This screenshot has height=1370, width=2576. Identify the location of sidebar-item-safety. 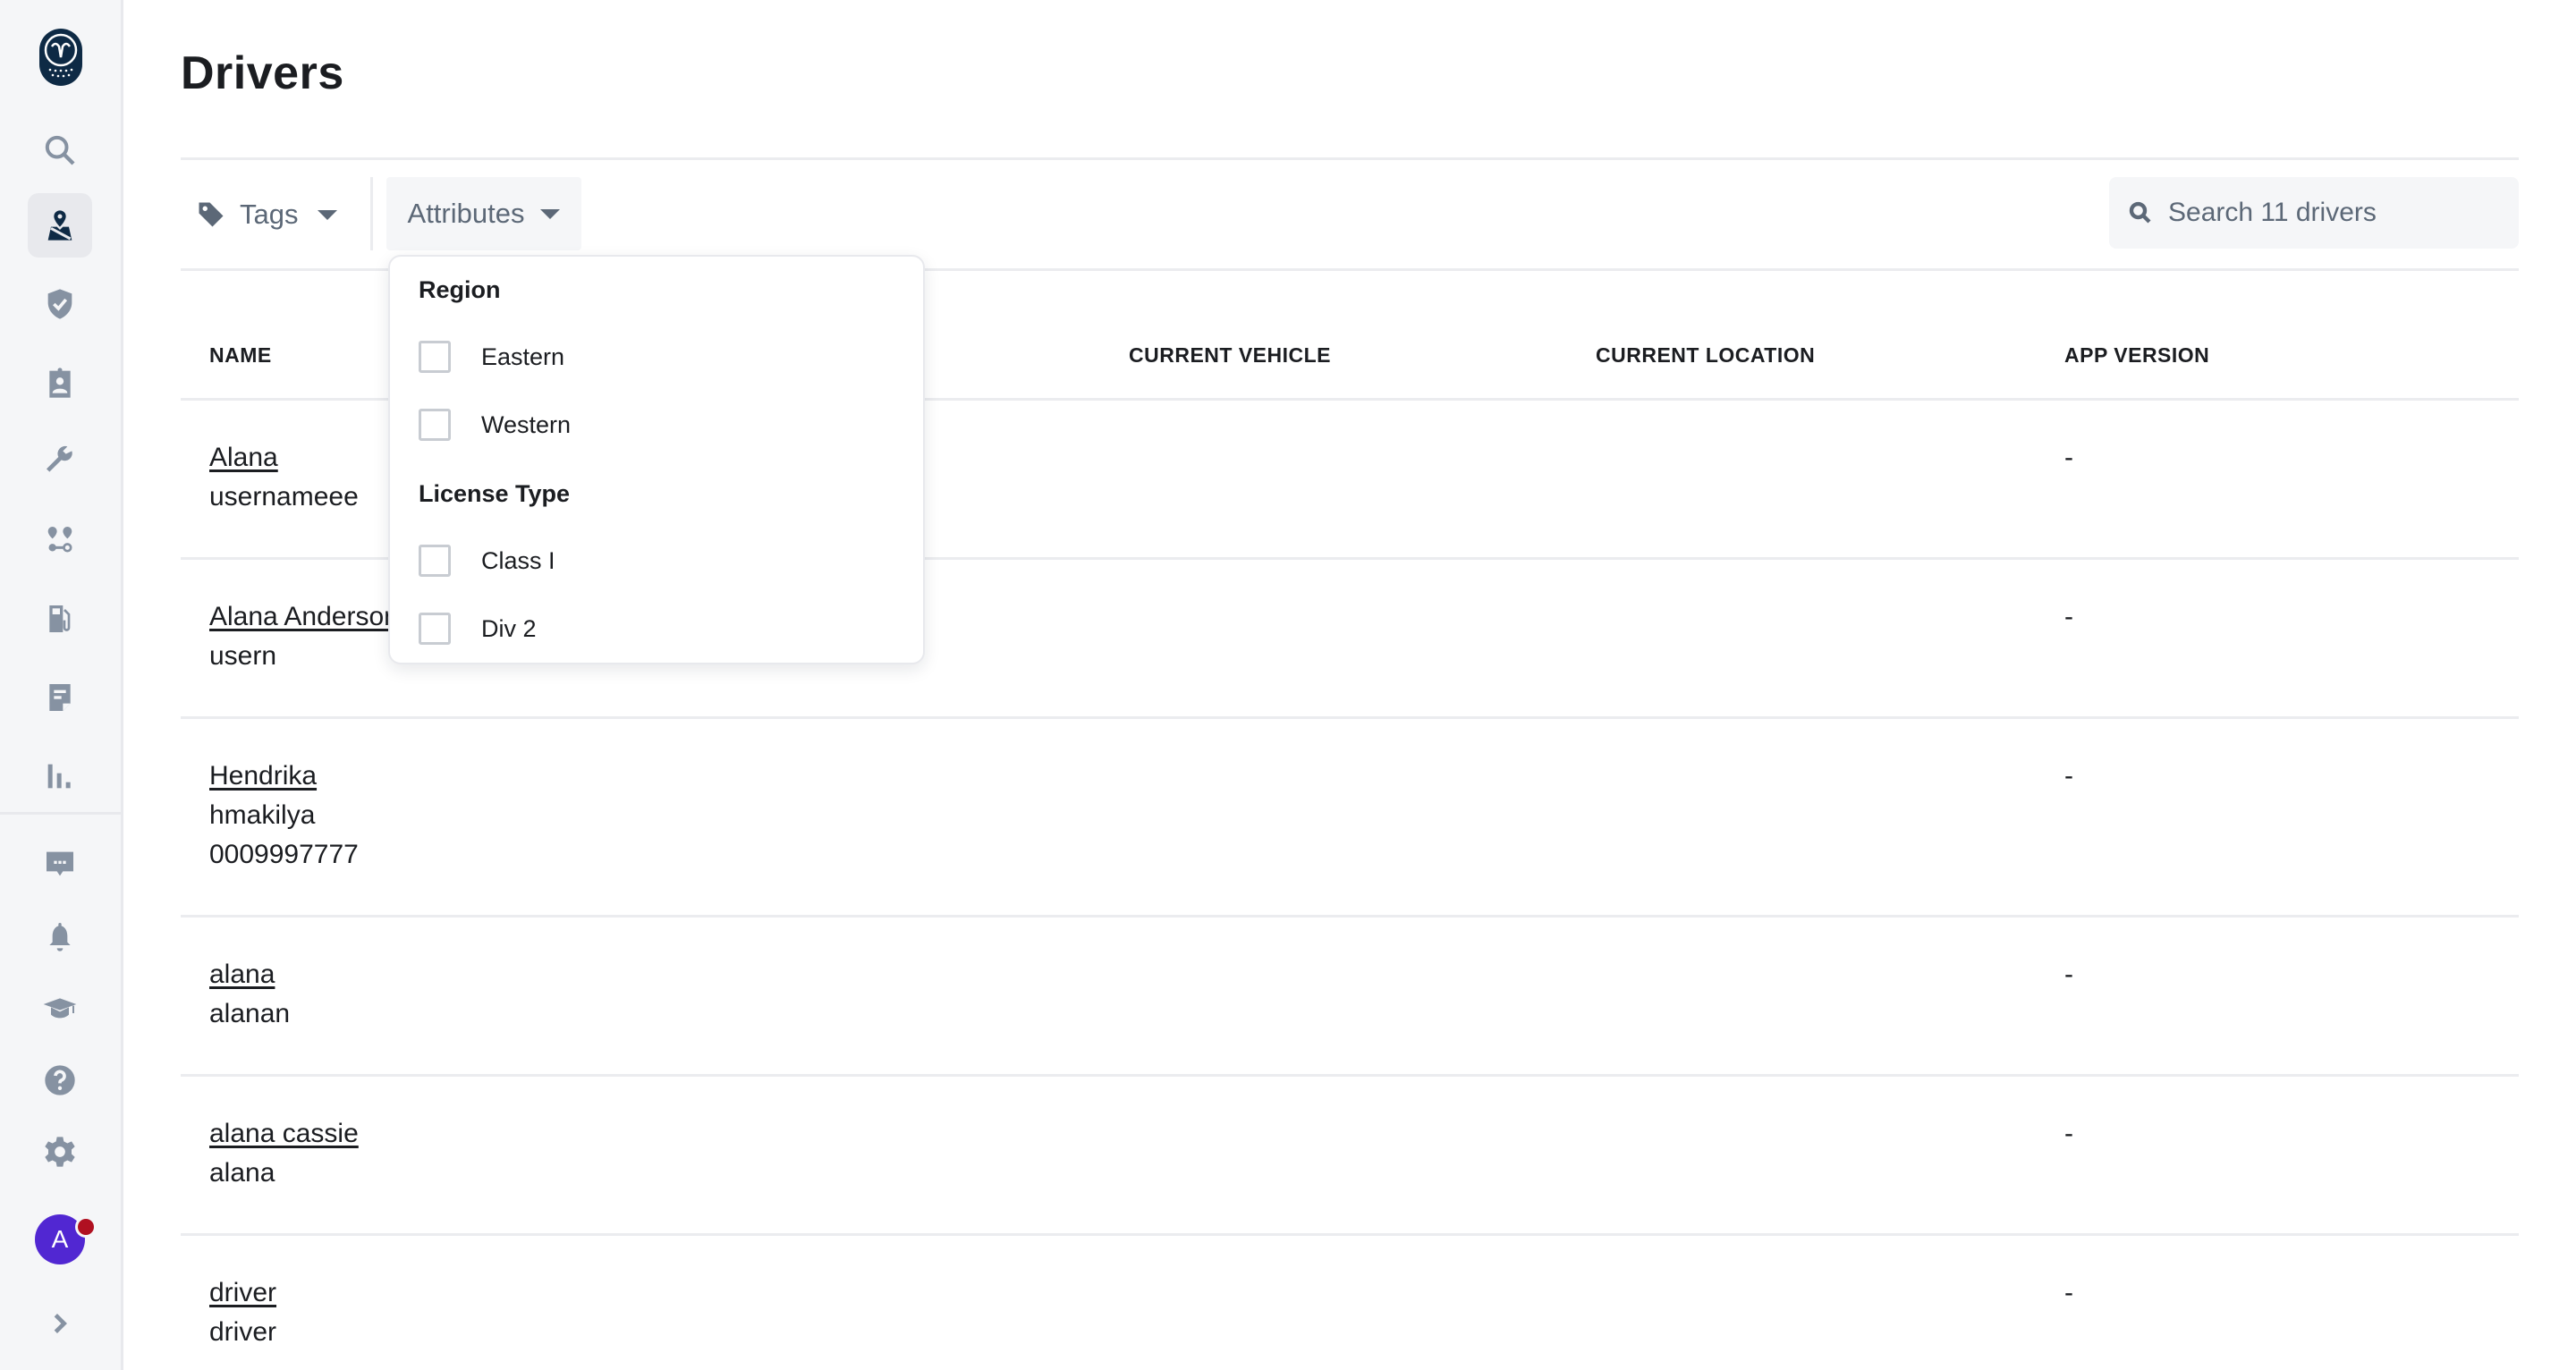
(60, 304).